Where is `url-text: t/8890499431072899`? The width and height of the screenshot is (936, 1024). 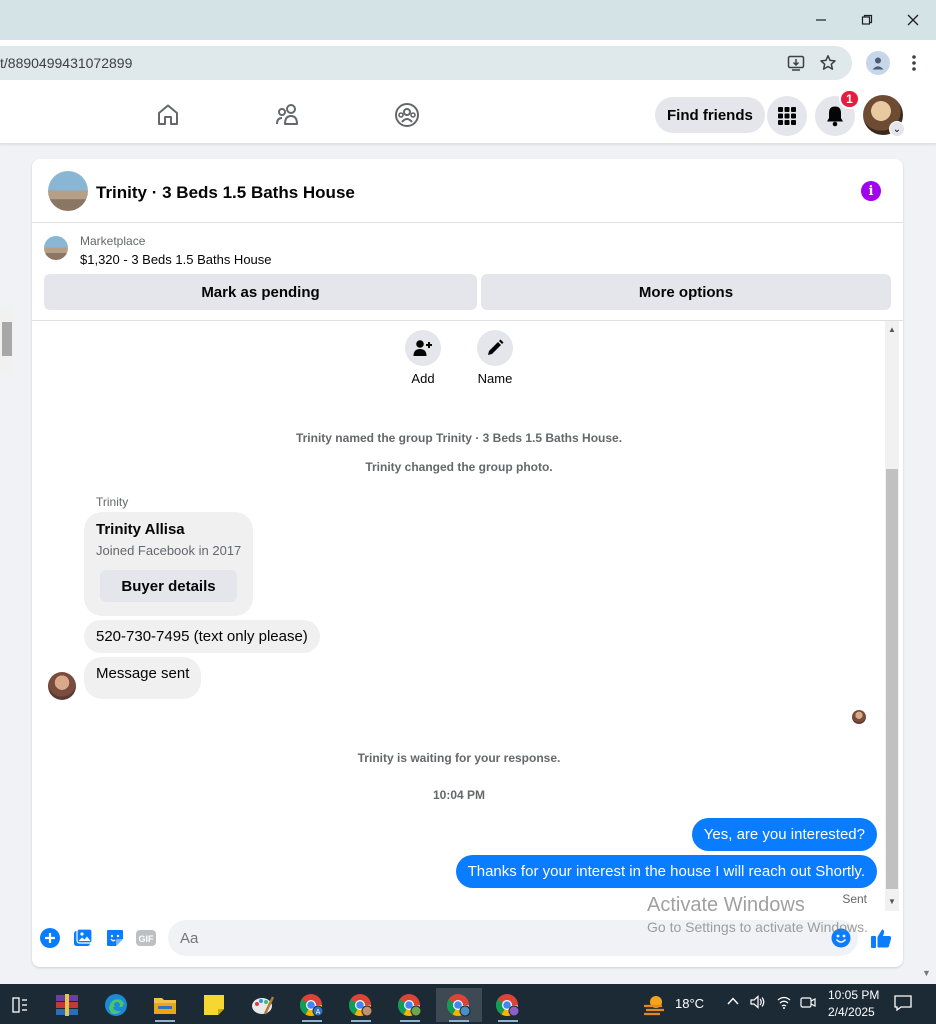 url-text: t/8890499431072899 is located at coordinates (66, 63).